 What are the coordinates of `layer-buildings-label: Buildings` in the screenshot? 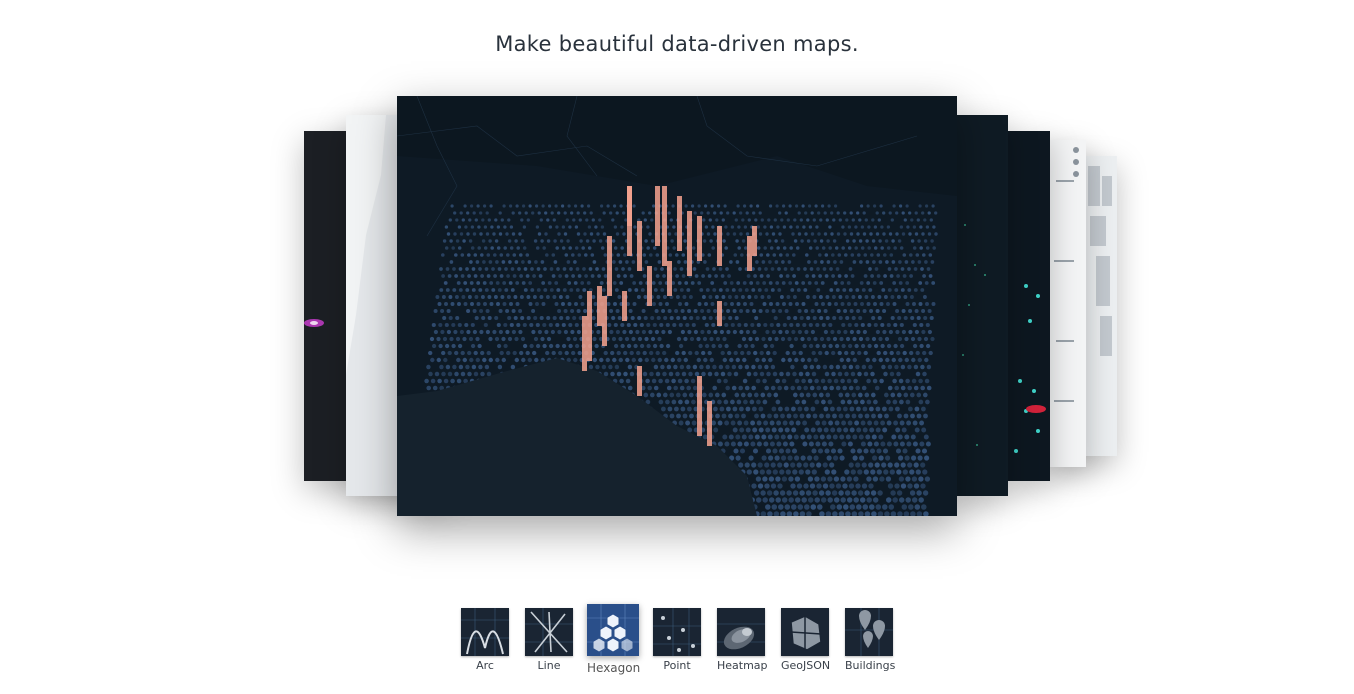 It's located at (870, 665).